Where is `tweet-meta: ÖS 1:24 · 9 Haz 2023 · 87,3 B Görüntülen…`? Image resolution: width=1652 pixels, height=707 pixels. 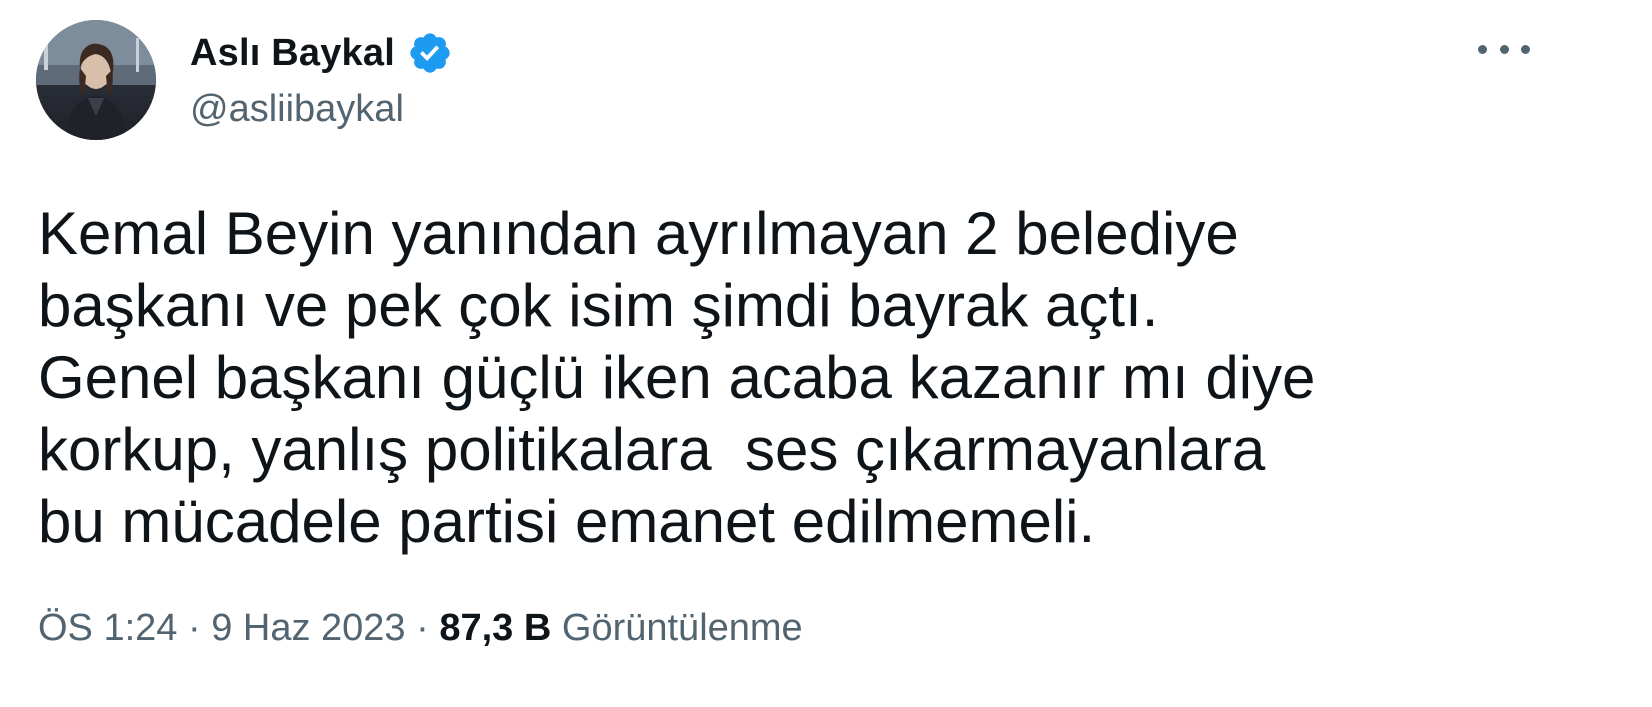
tweet-meta: ÖS 1:24 · 9 Haz 2023 · 87,3 B Görüntülen… is located at coordinates (420, 628).